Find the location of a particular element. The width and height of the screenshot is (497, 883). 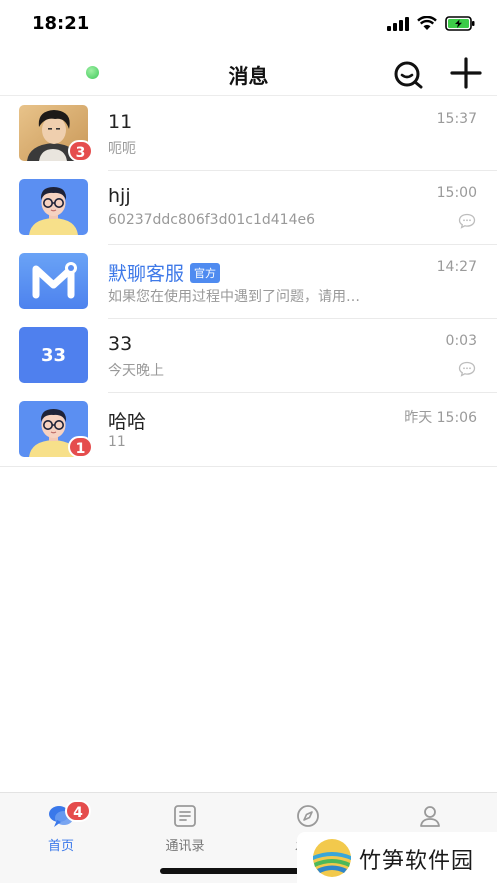

conversation-name: hjj is located at coordinates (119, 196).